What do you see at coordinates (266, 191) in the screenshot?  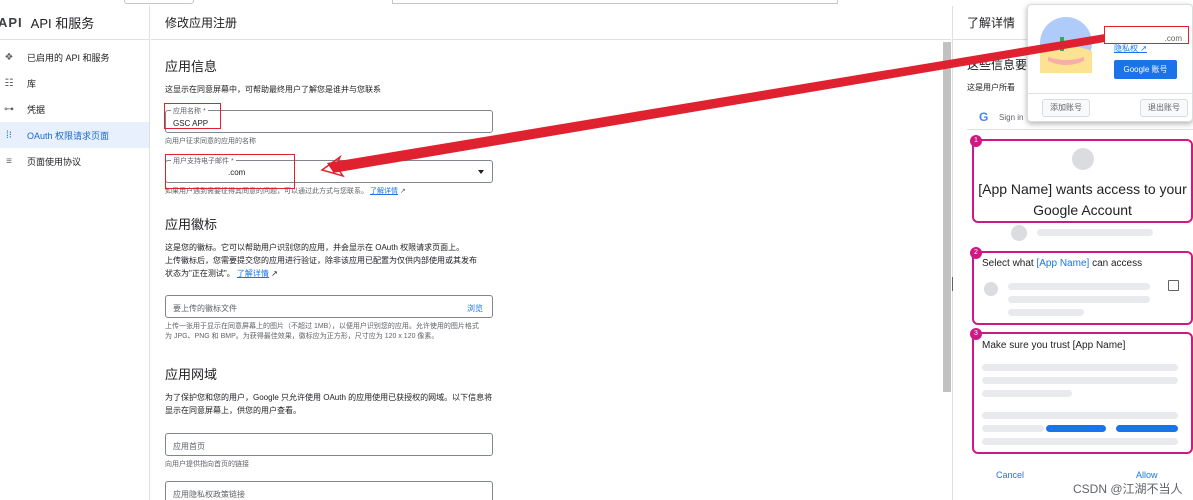 I see `support-email-help-text: 如果用户遇到需要征得其同意的问题，可以通过此方式与您联系。` at bounding box center [266, 191].